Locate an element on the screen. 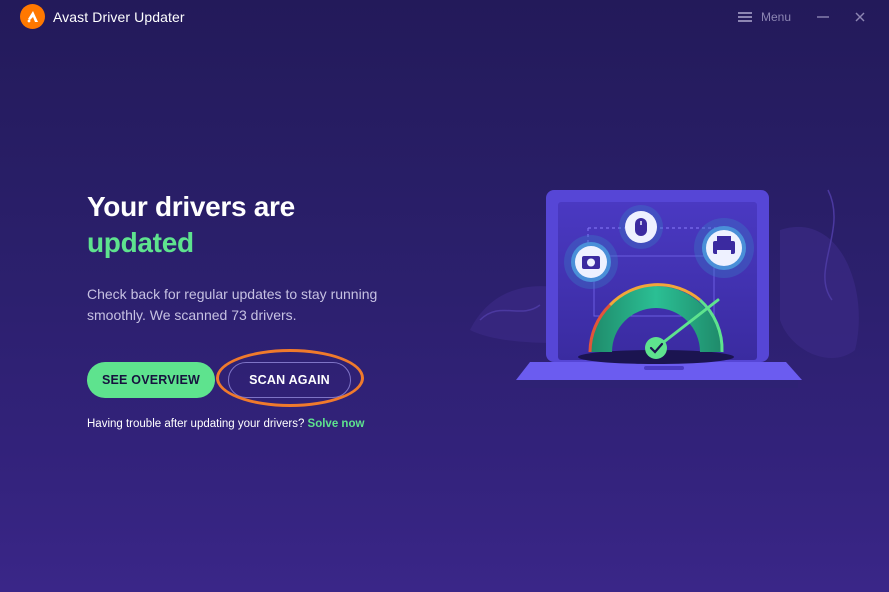 This screenshot has width=889, height=592. laptop-illustration is located at coordinates (664, 288).